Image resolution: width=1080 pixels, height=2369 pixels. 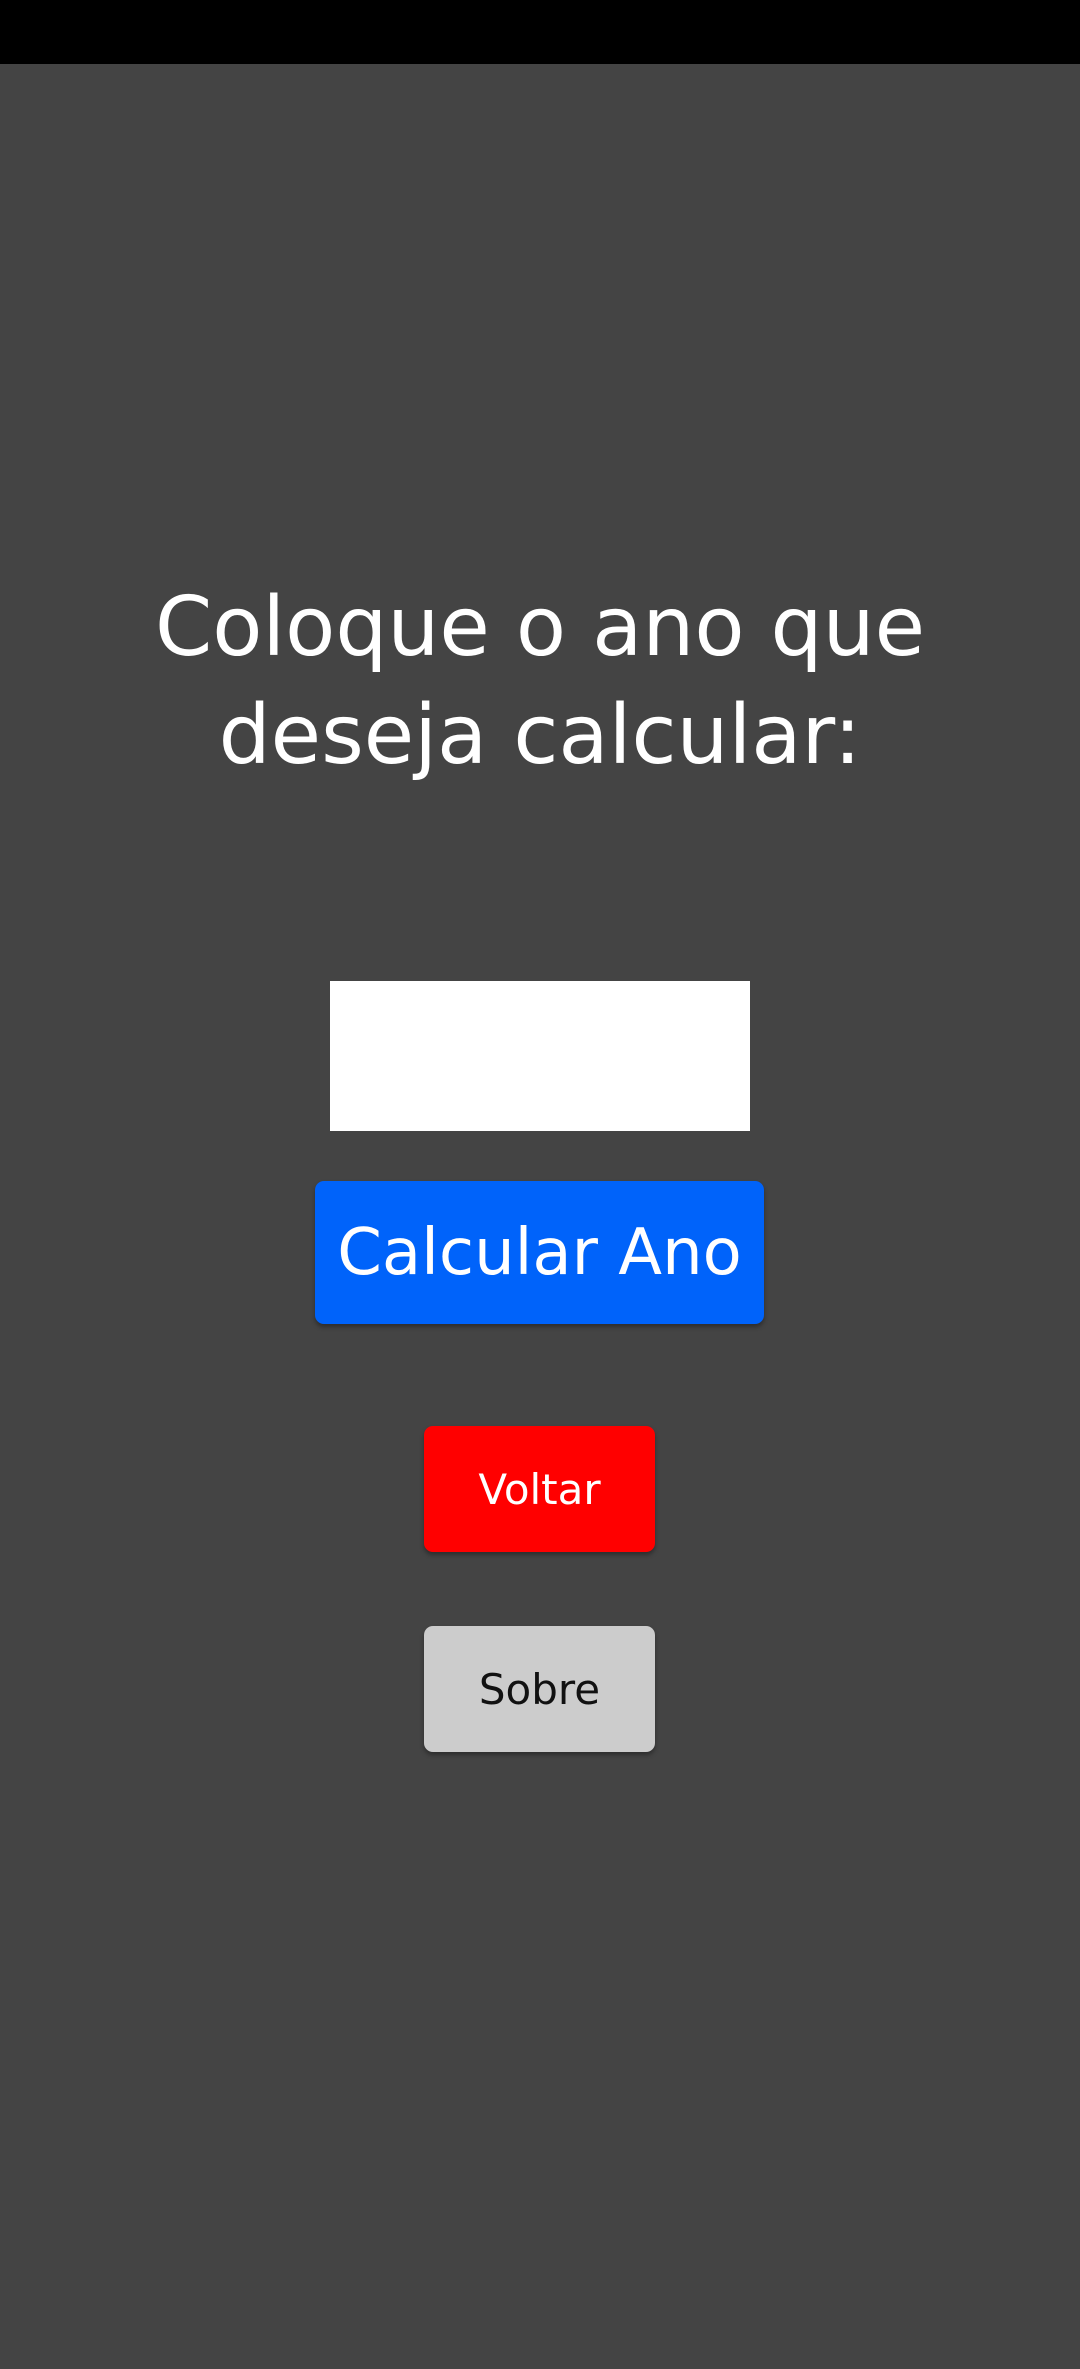 I want to click on status-bar, so click(x=540, y=32).